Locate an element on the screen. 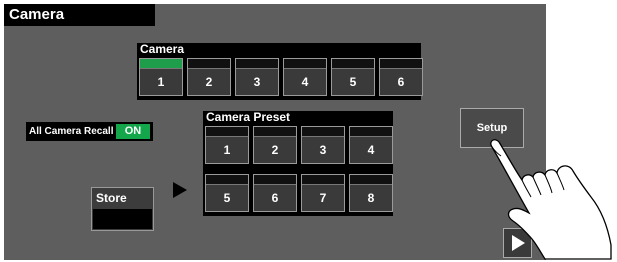 The image size is (617, 262). camera-button-label: 2 is located at coordinates (209, 81).